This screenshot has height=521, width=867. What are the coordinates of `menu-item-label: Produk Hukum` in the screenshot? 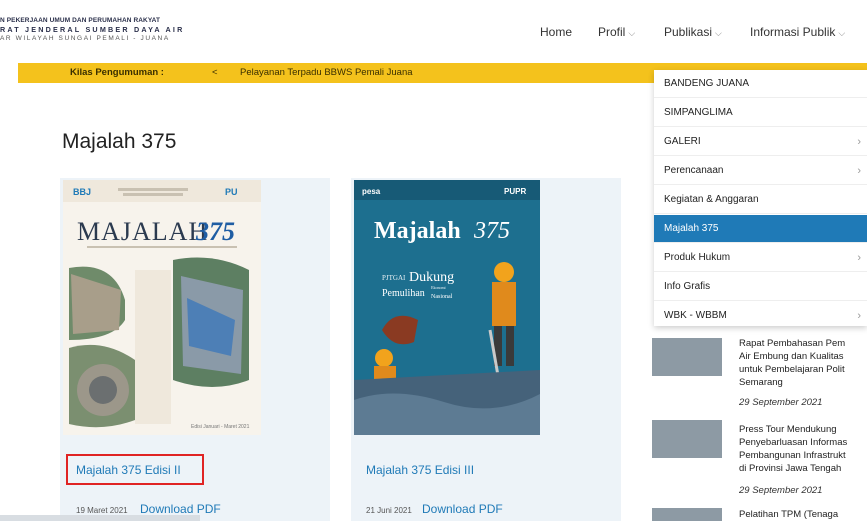 It's located at (697, 257).